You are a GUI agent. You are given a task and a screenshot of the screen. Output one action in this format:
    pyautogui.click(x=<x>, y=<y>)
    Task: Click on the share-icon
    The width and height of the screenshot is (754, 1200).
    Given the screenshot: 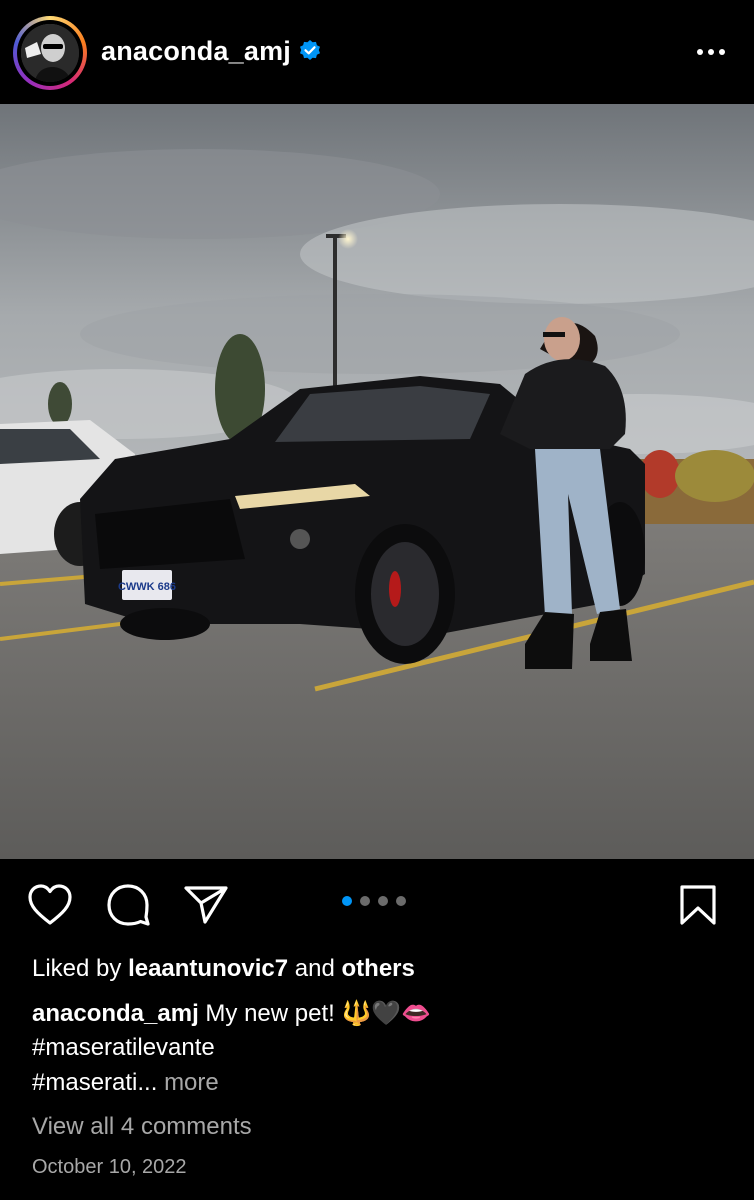 What is the action you would take?
    pyautogui.click(x=206, y=905)
    